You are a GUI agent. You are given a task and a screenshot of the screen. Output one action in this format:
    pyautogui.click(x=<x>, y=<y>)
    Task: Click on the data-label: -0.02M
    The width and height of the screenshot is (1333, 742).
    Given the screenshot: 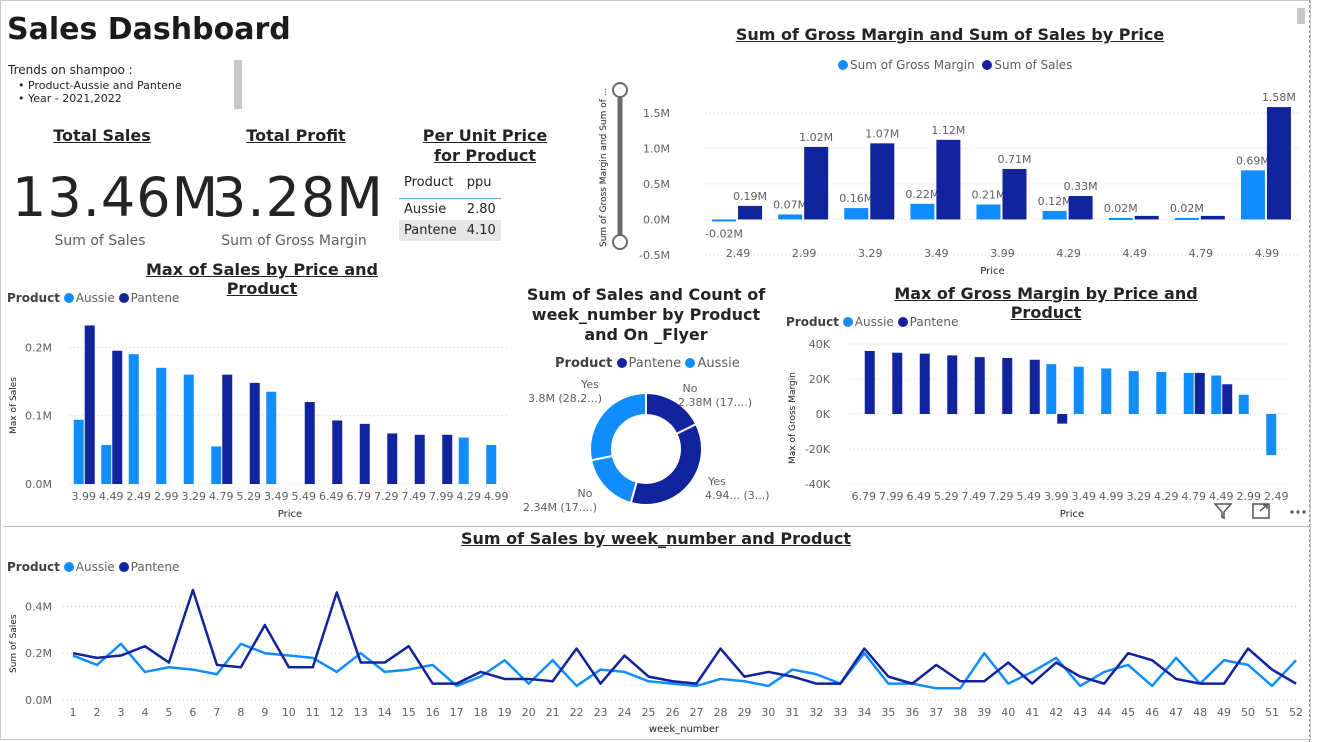 What is the action you would take?
    pyautogui.click(x=724, y=233)
    